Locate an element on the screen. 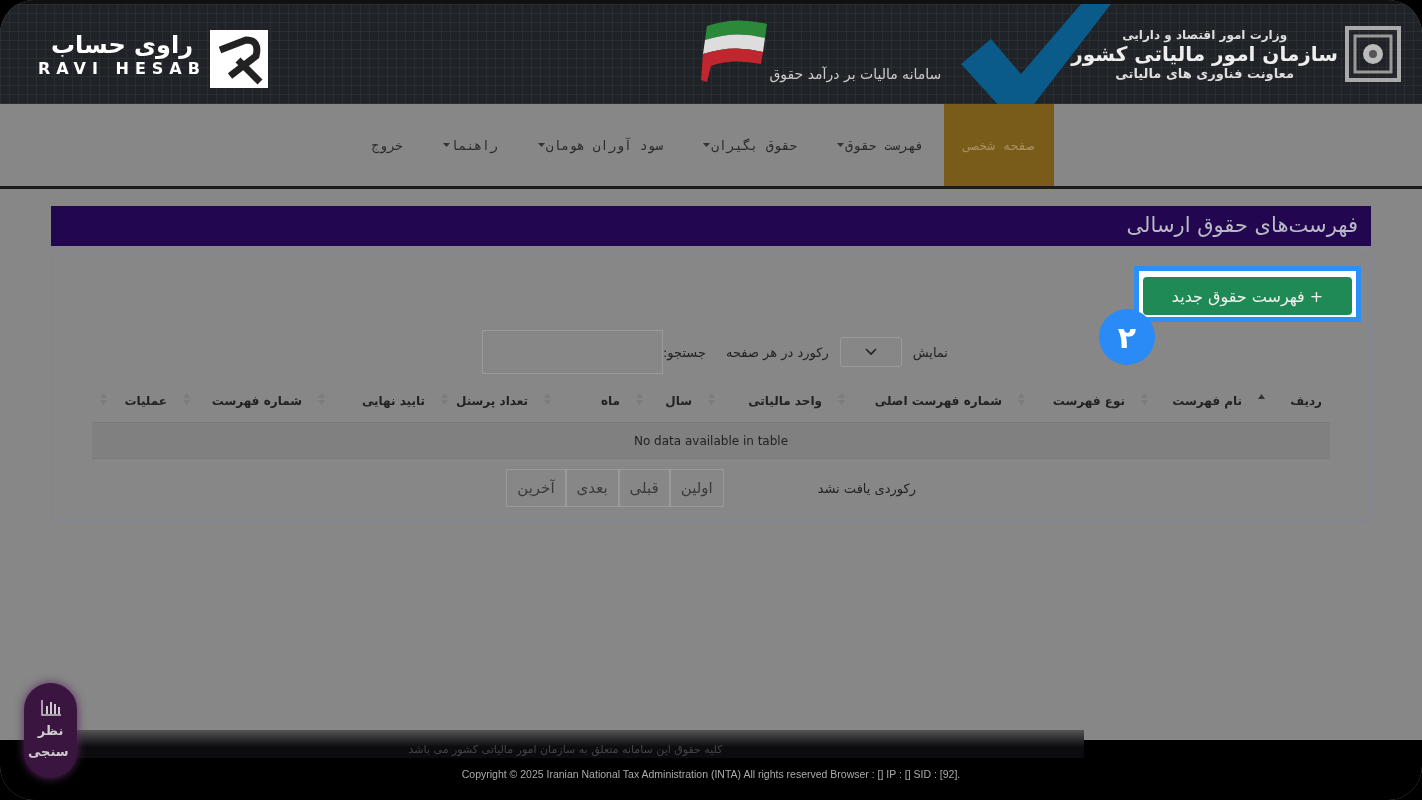  column-header: تایید نهایی is located at coordinates (371, 401).